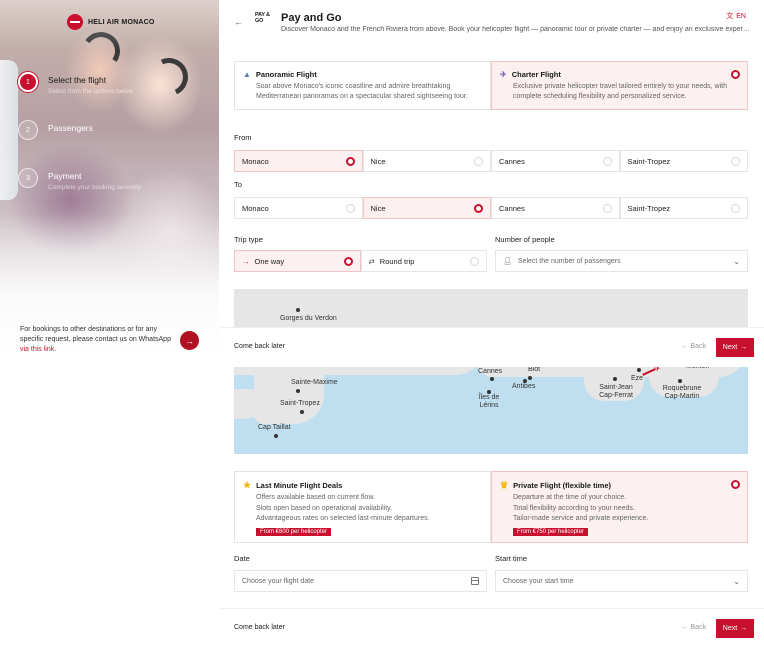 This screenshot has width=764, height=648. Describe the element at coordinates (423, 261) in the screenshot. I see `trip-option-round-trip: ⇄ Round trip` at that location.